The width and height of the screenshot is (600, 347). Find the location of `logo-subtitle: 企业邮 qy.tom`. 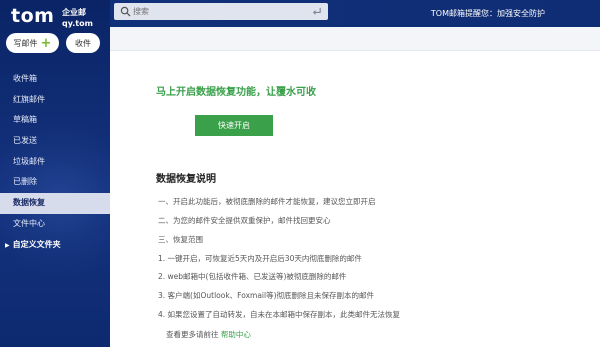

logo-subtitle: 企业邮 qy.tom is located at coordinates (77, 18).